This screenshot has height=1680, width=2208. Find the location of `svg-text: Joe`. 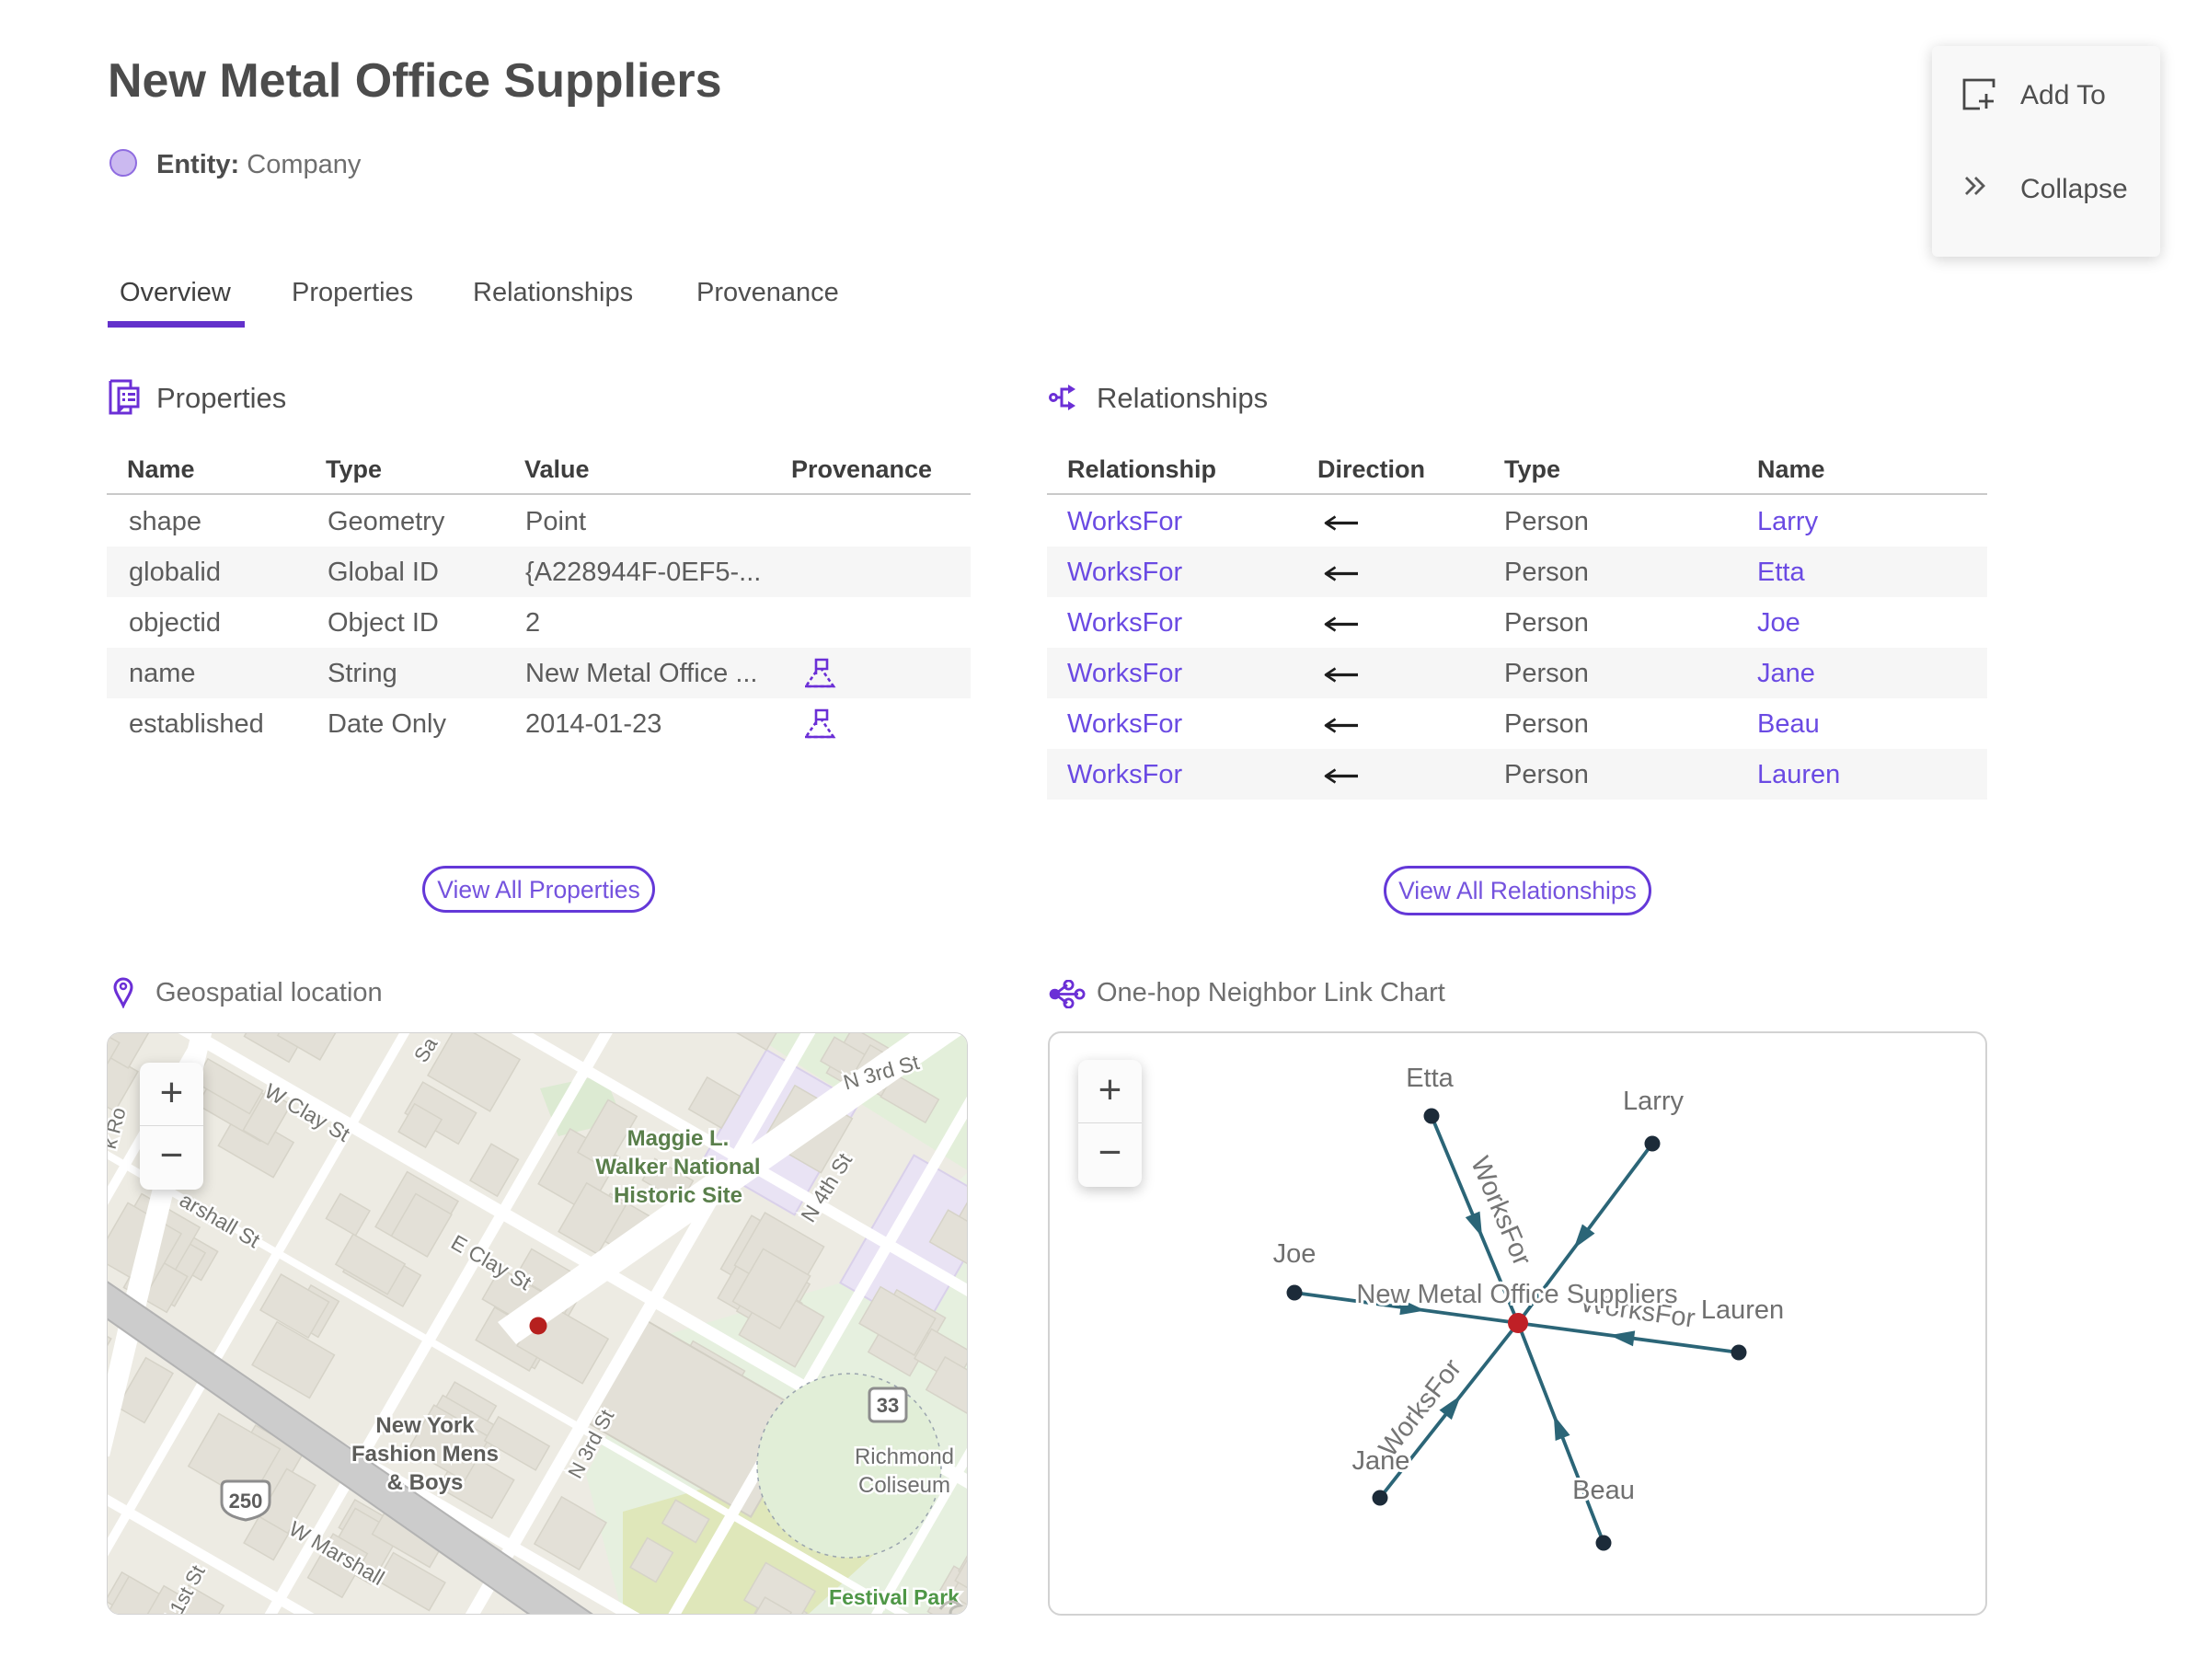

svg-text: Joe is located at coordinates (1295, 1254).